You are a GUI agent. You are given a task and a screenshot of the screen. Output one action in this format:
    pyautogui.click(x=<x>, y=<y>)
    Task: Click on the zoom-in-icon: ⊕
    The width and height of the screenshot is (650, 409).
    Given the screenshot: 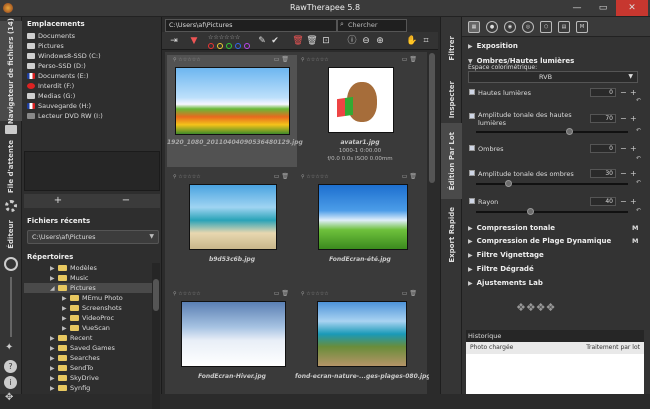 What is the action you would take?
    pyautogui.click(x=380, y=41)
    